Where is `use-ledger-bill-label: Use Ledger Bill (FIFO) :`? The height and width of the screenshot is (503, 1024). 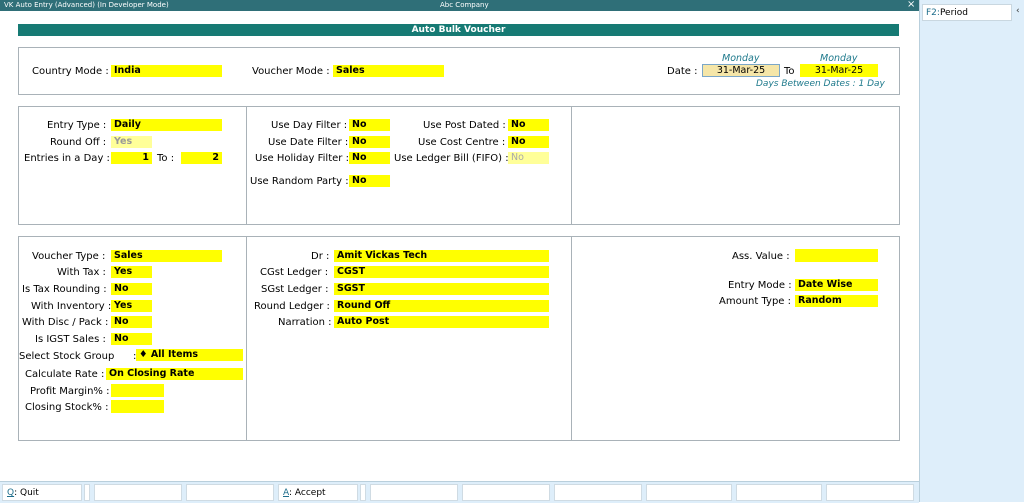 use-ledger-bill-label: Use Ledger Bill (FIFO) : is located at coordinates (451, 158).